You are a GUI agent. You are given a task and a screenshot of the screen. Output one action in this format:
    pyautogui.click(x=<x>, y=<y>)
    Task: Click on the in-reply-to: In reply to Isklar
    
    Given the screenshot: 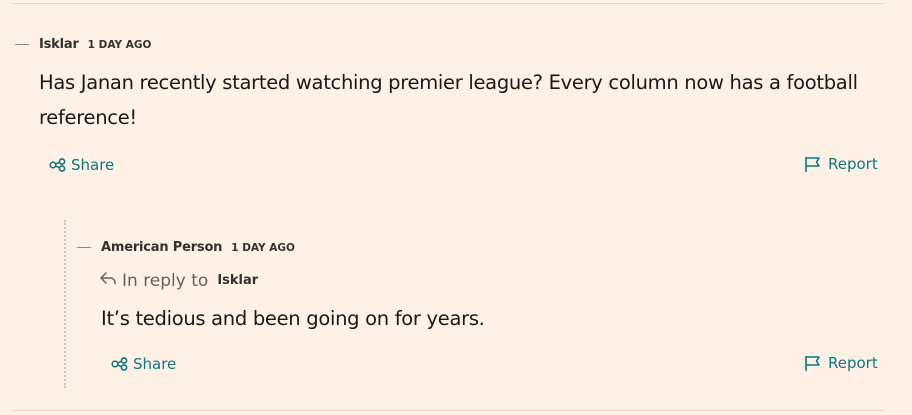 What is the action you would take?
    pyautogui.click(x=178, y=280)
    